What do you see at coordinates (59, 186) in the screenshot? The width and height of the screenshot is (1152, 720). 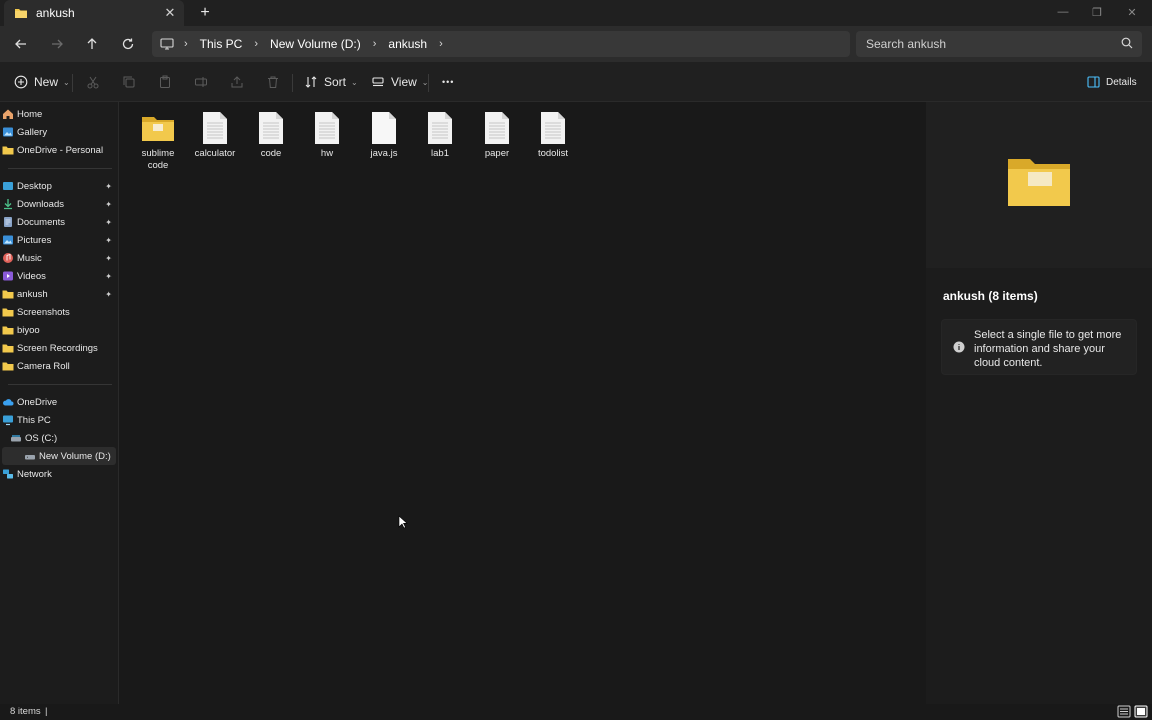 I see `sidebar-item-desktop: Desktop ✦` at bounding box center [59, 186].